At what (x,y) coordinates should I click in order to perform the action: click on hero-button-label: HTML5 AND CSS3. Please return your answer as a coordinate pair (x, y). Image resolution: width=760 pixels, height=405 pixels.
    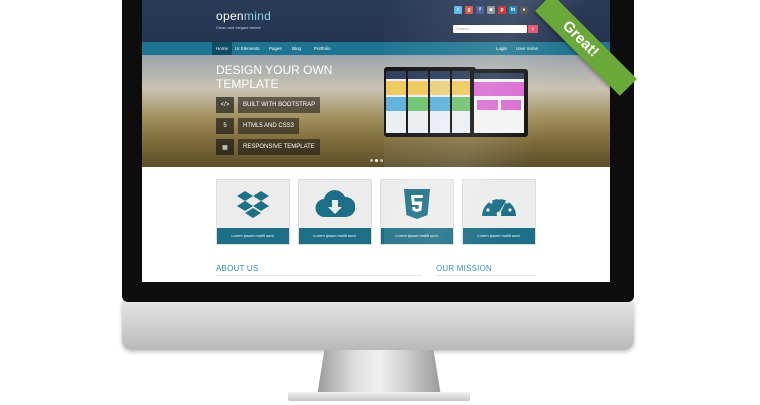
    Looking at the image, I should click on (269, 126).